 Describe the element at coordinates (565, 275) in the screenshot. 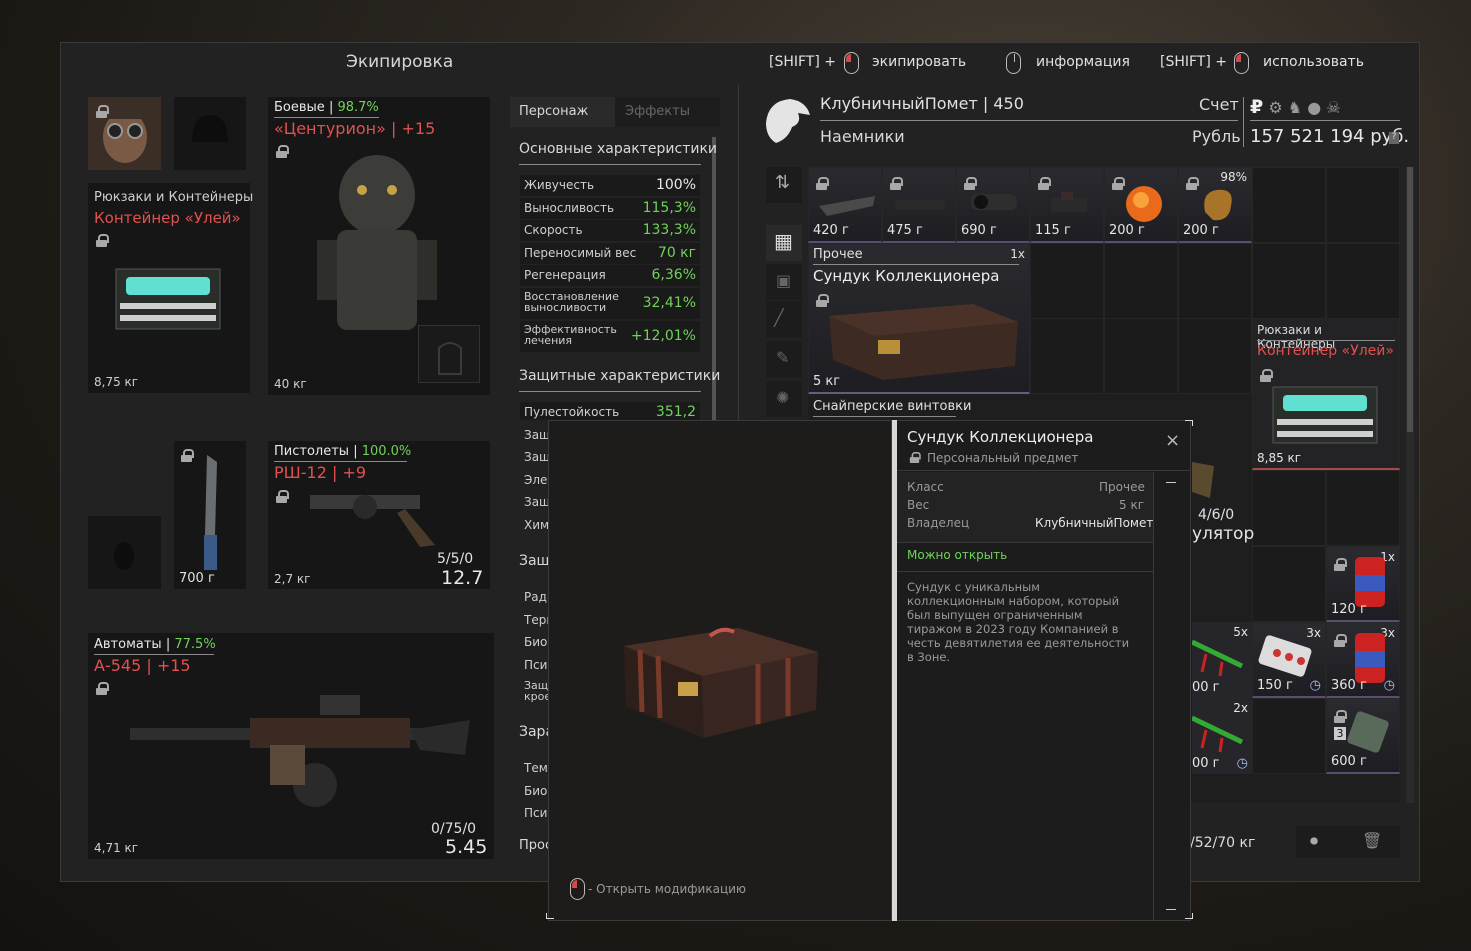

I see `stat-name: Регенерация` at that location.